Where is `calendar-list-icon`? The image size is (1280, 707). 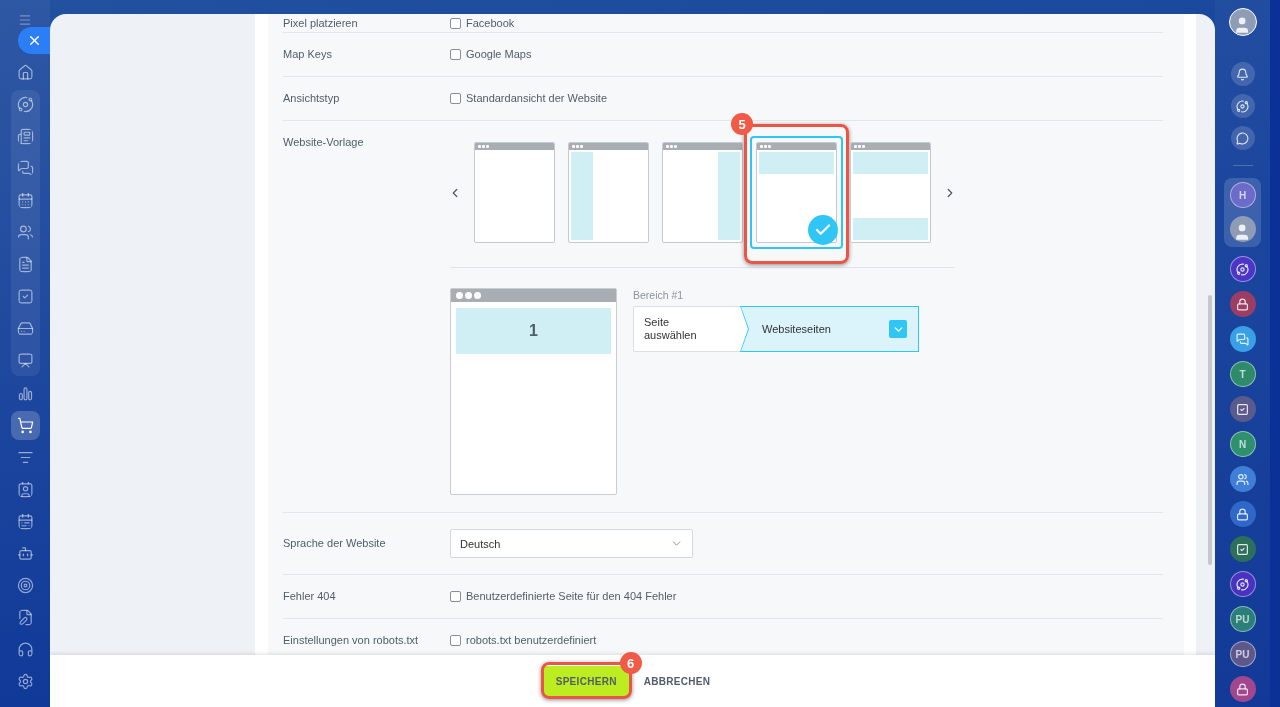 calendar-list-icon is located at coordinates (25, 521).